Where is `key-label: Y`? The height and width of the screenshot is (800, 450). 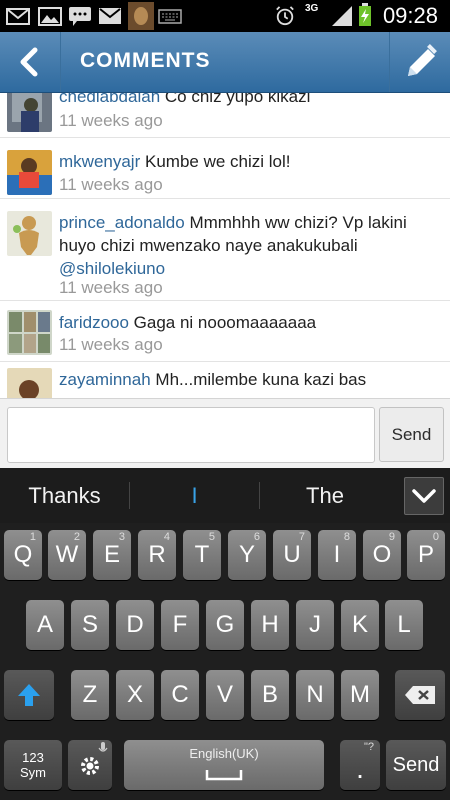 key-label: Y is located at coordinates (246, 554).